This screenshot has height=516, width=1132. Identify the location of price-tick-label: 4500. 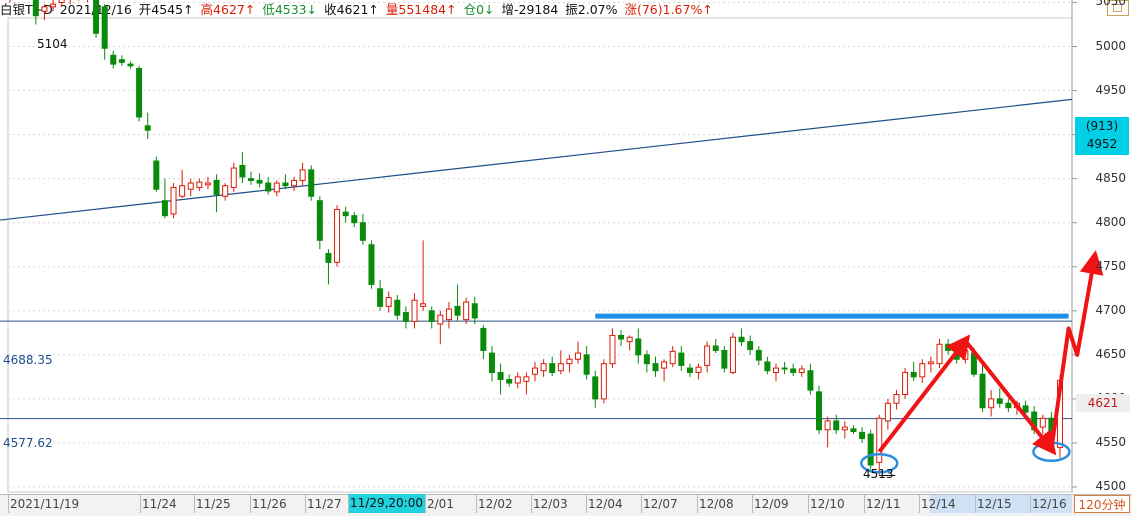
(1110, 486).